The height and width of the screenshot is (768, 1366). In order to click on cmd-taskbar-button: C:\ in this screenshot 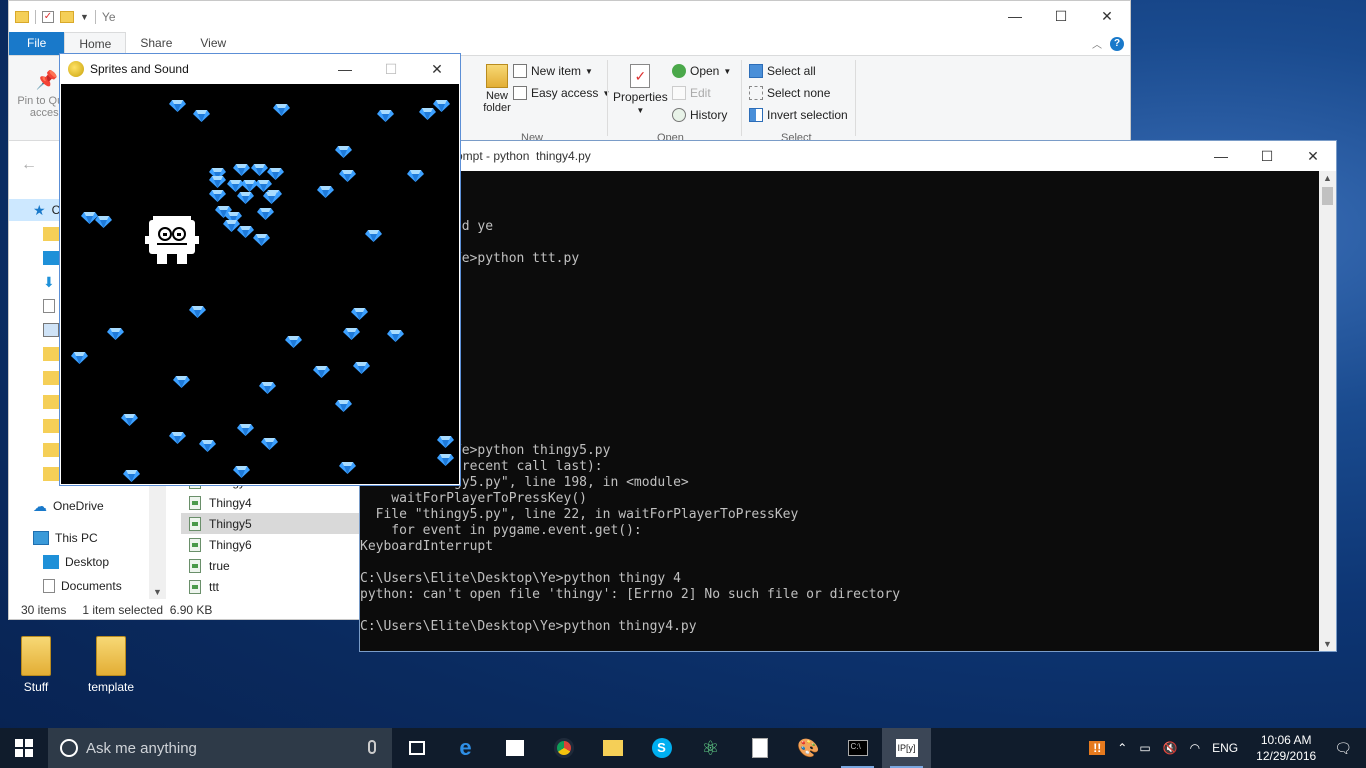, I will do `click(857, 748)`.